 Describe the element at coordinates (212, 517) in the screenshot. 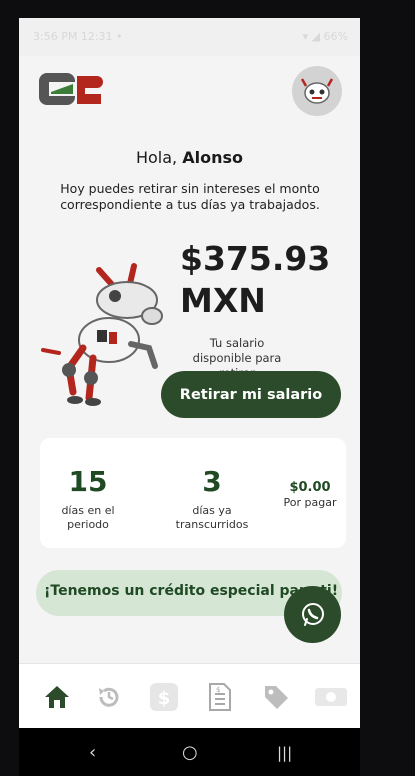

I see `worked-days-label: días ya transcurridos` at that location.